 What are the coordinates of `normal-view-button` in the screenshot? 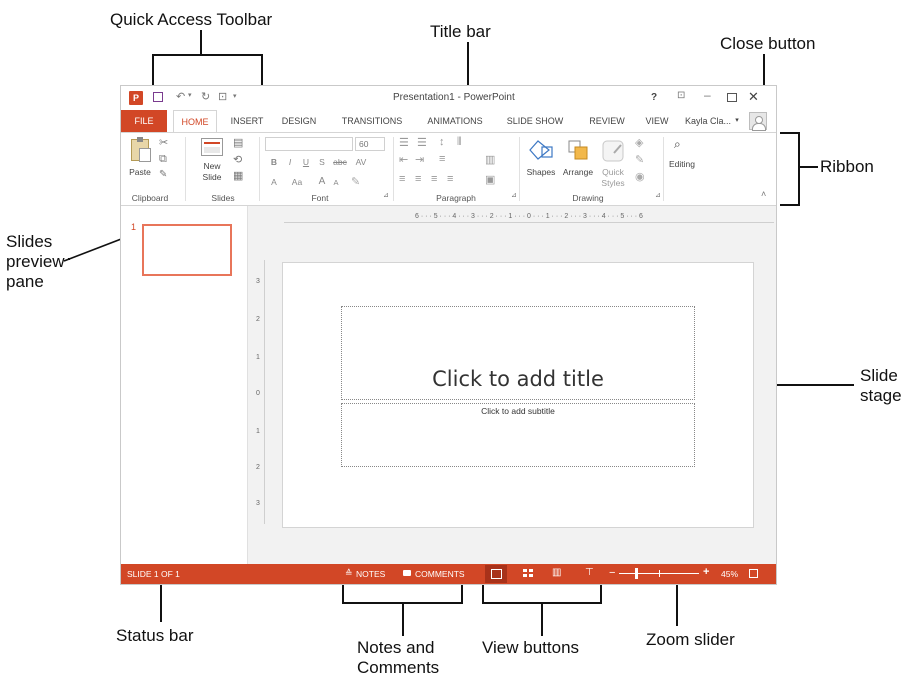 It's located at (496, 574).